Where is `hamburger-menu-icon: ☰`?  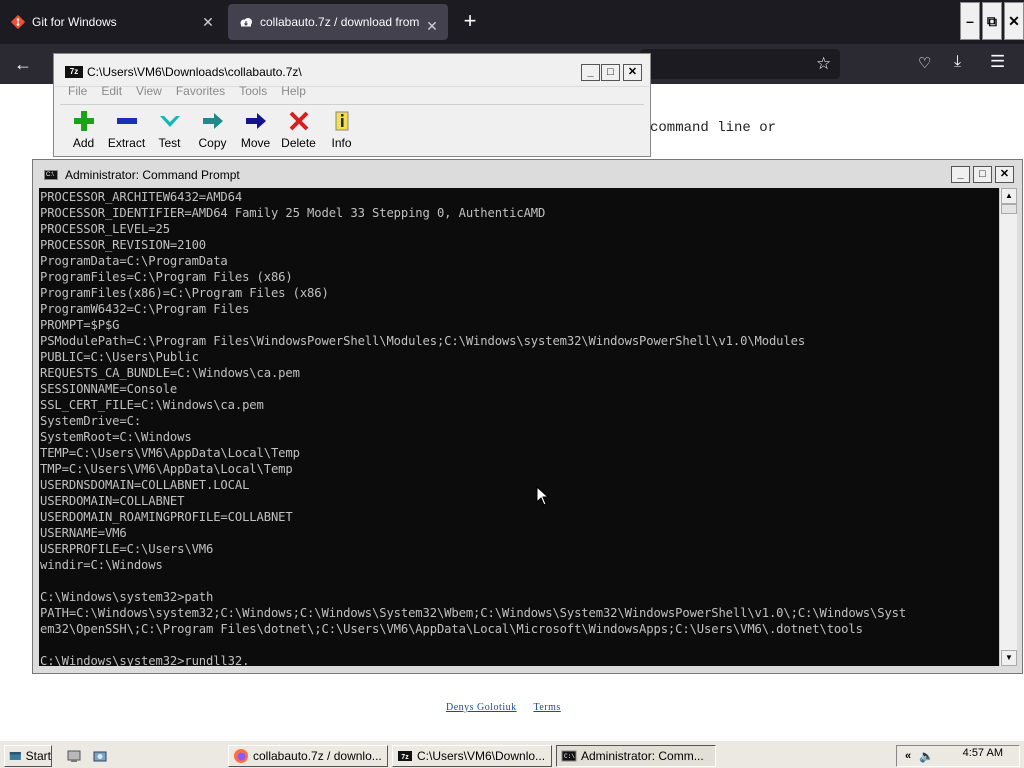 hamburger-menu-icon: ☰ is located at coordinates (997, 62).